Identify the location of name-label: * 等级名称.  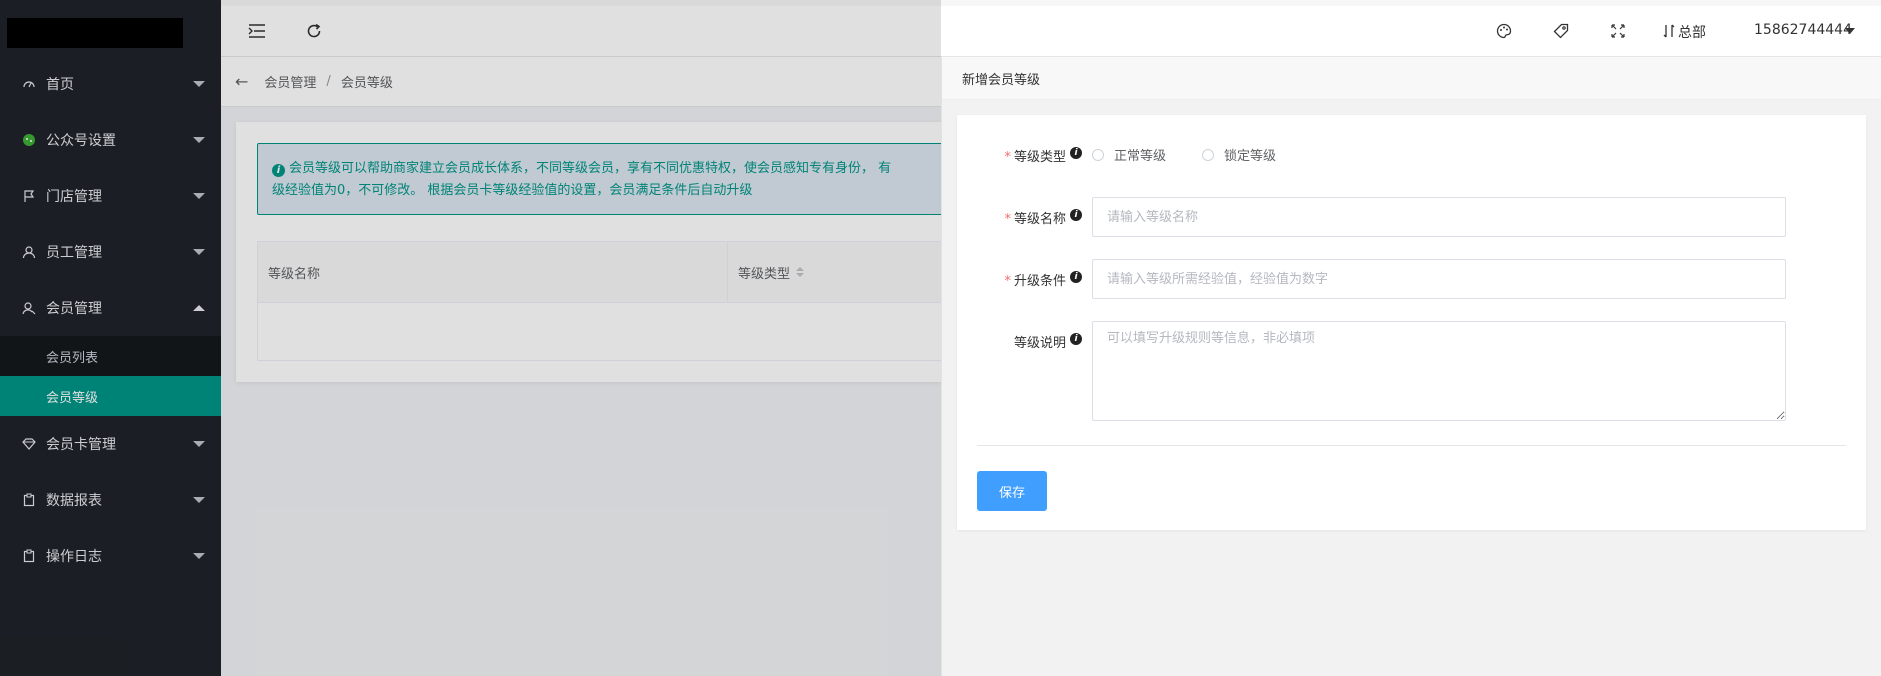
(1035, 219).